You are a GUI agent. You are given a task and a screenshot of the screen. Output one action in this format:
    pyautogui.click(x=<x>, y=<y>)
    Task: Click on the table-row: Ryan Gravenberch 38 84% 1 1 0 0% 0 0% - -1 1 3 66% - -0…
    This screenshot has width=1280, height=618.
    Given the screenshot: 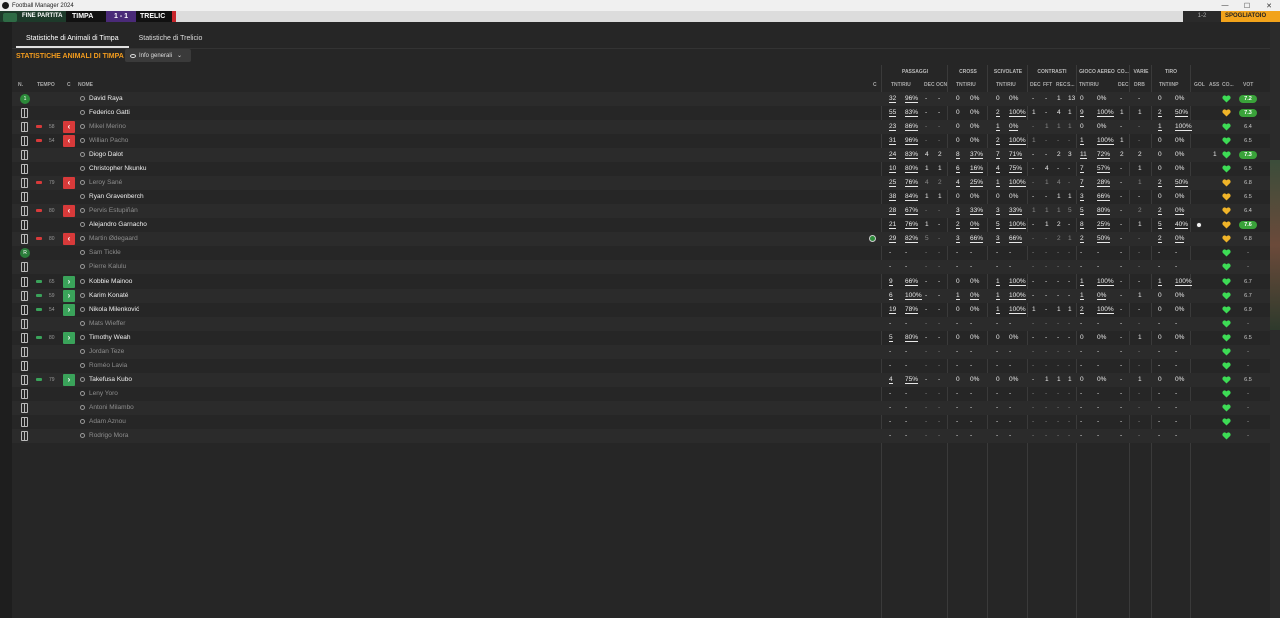 What is the action you would take?
    pyautogui.click(x=641, y=197)
    